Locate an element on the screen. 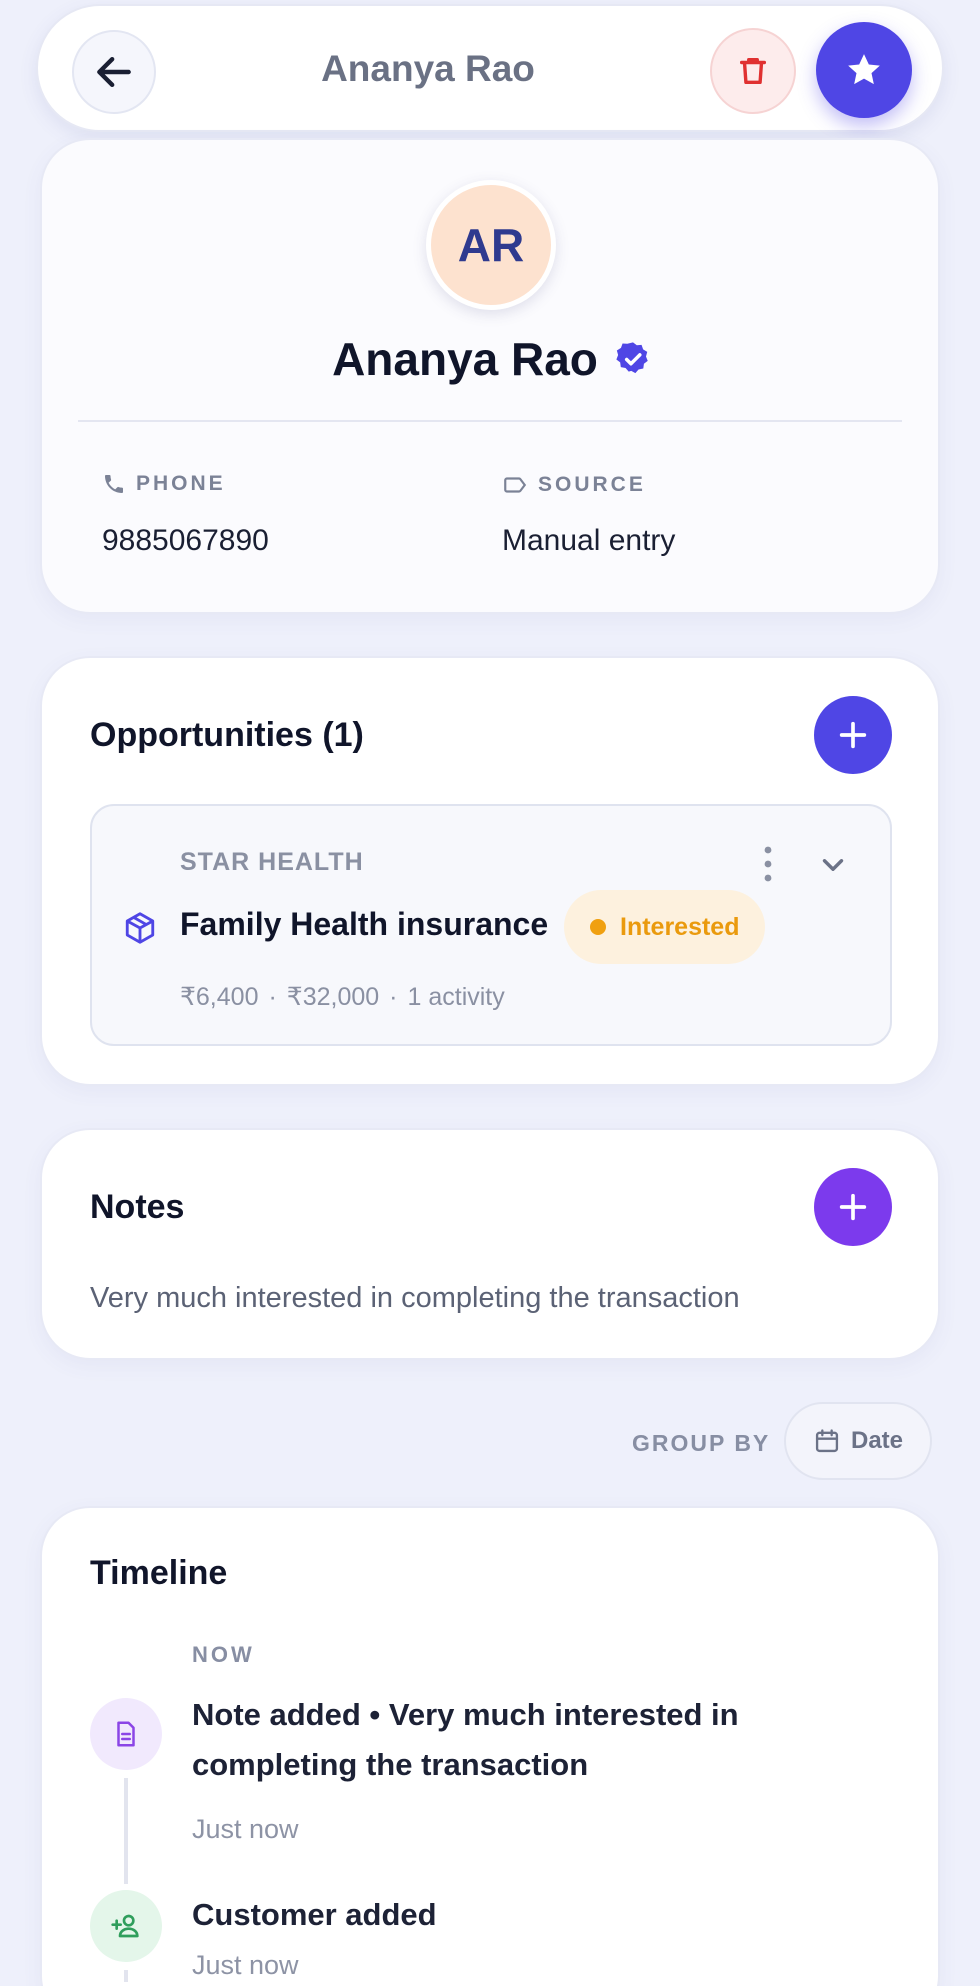 This screenshot has height=1986, width=980. expand-button is located at coordinates (833, 865).